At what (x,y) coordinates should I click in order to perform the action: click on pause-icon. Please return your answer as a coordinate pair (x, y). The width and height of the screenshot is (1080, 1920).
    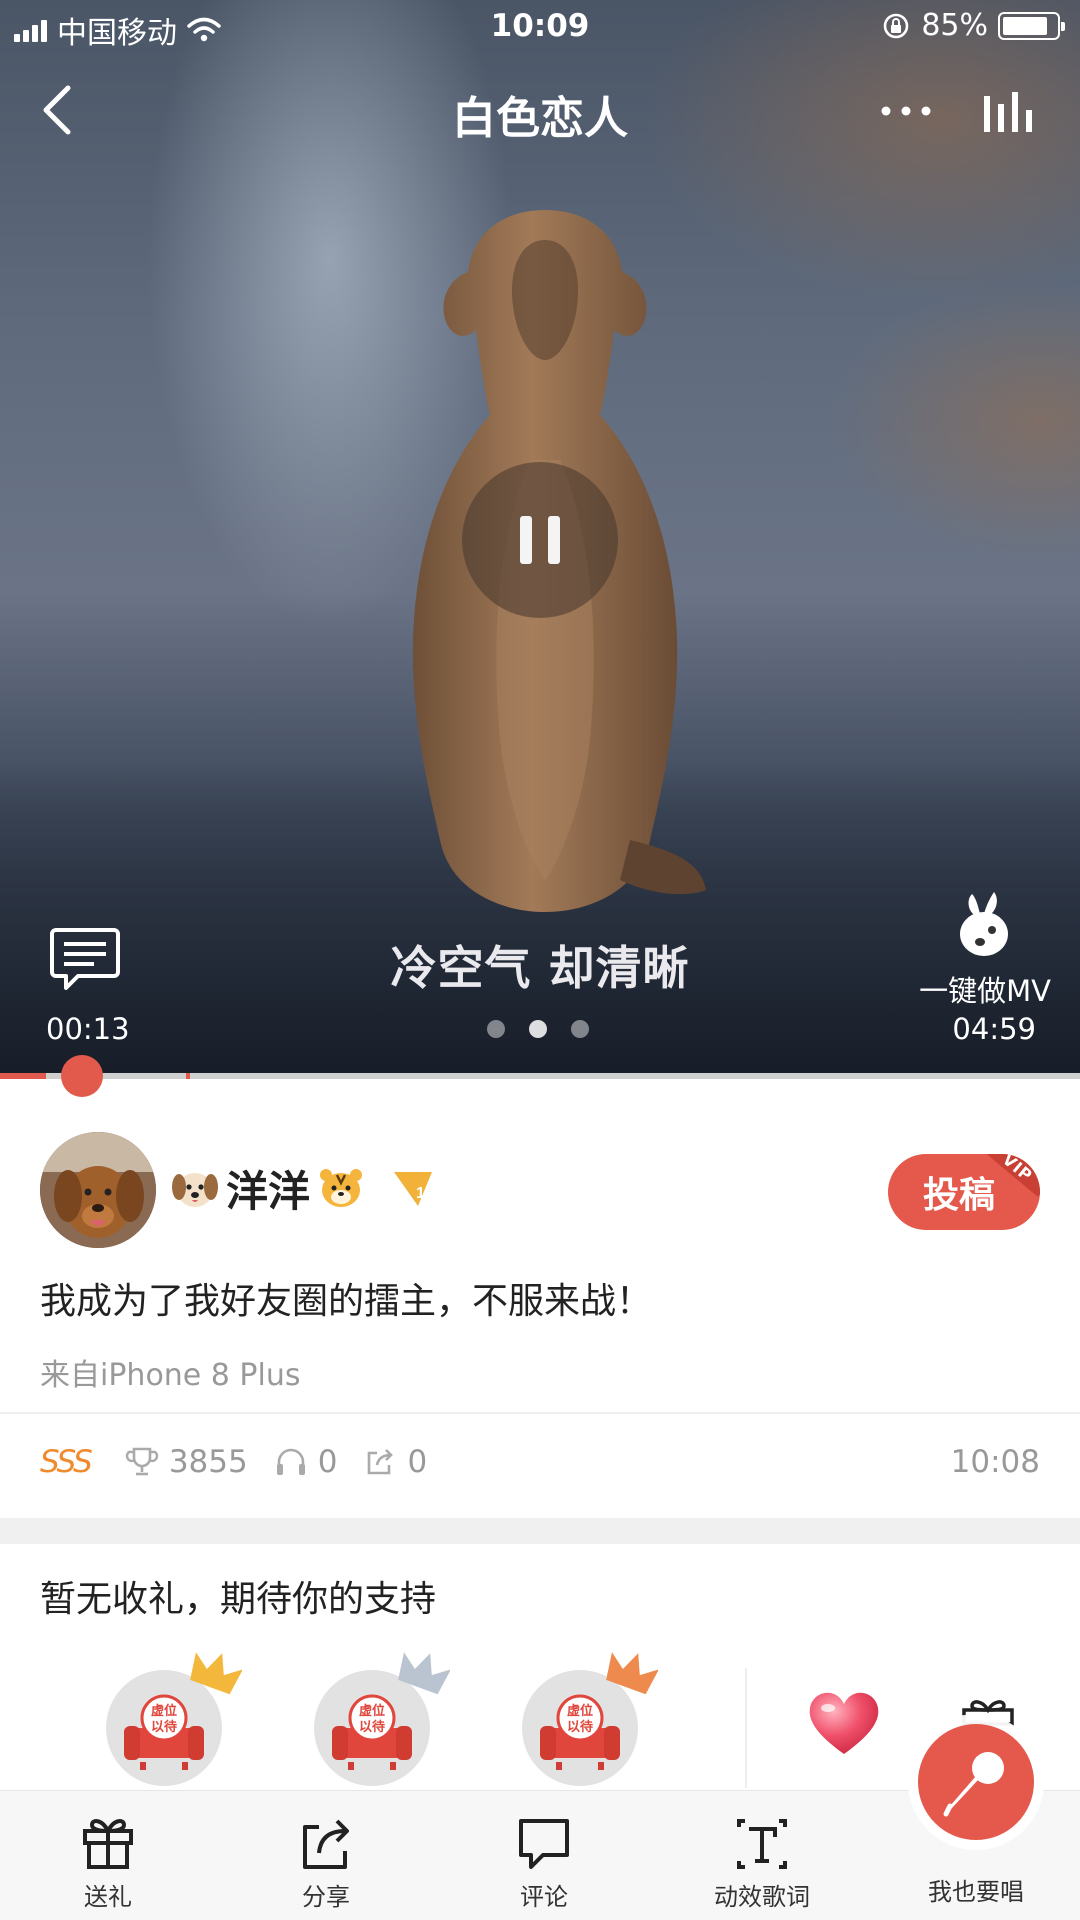
    Looking at the image, I should click on (540, 540).